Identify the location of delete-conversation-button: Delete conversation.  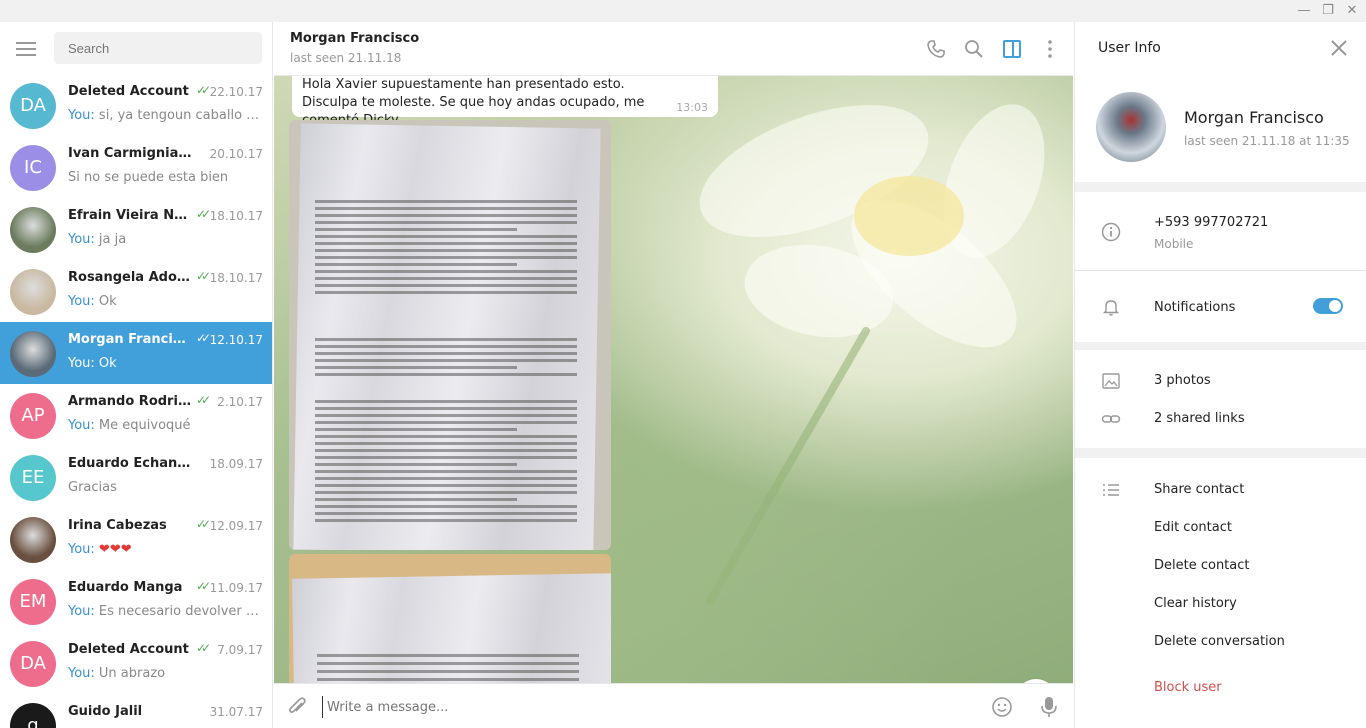
(1219, 641).